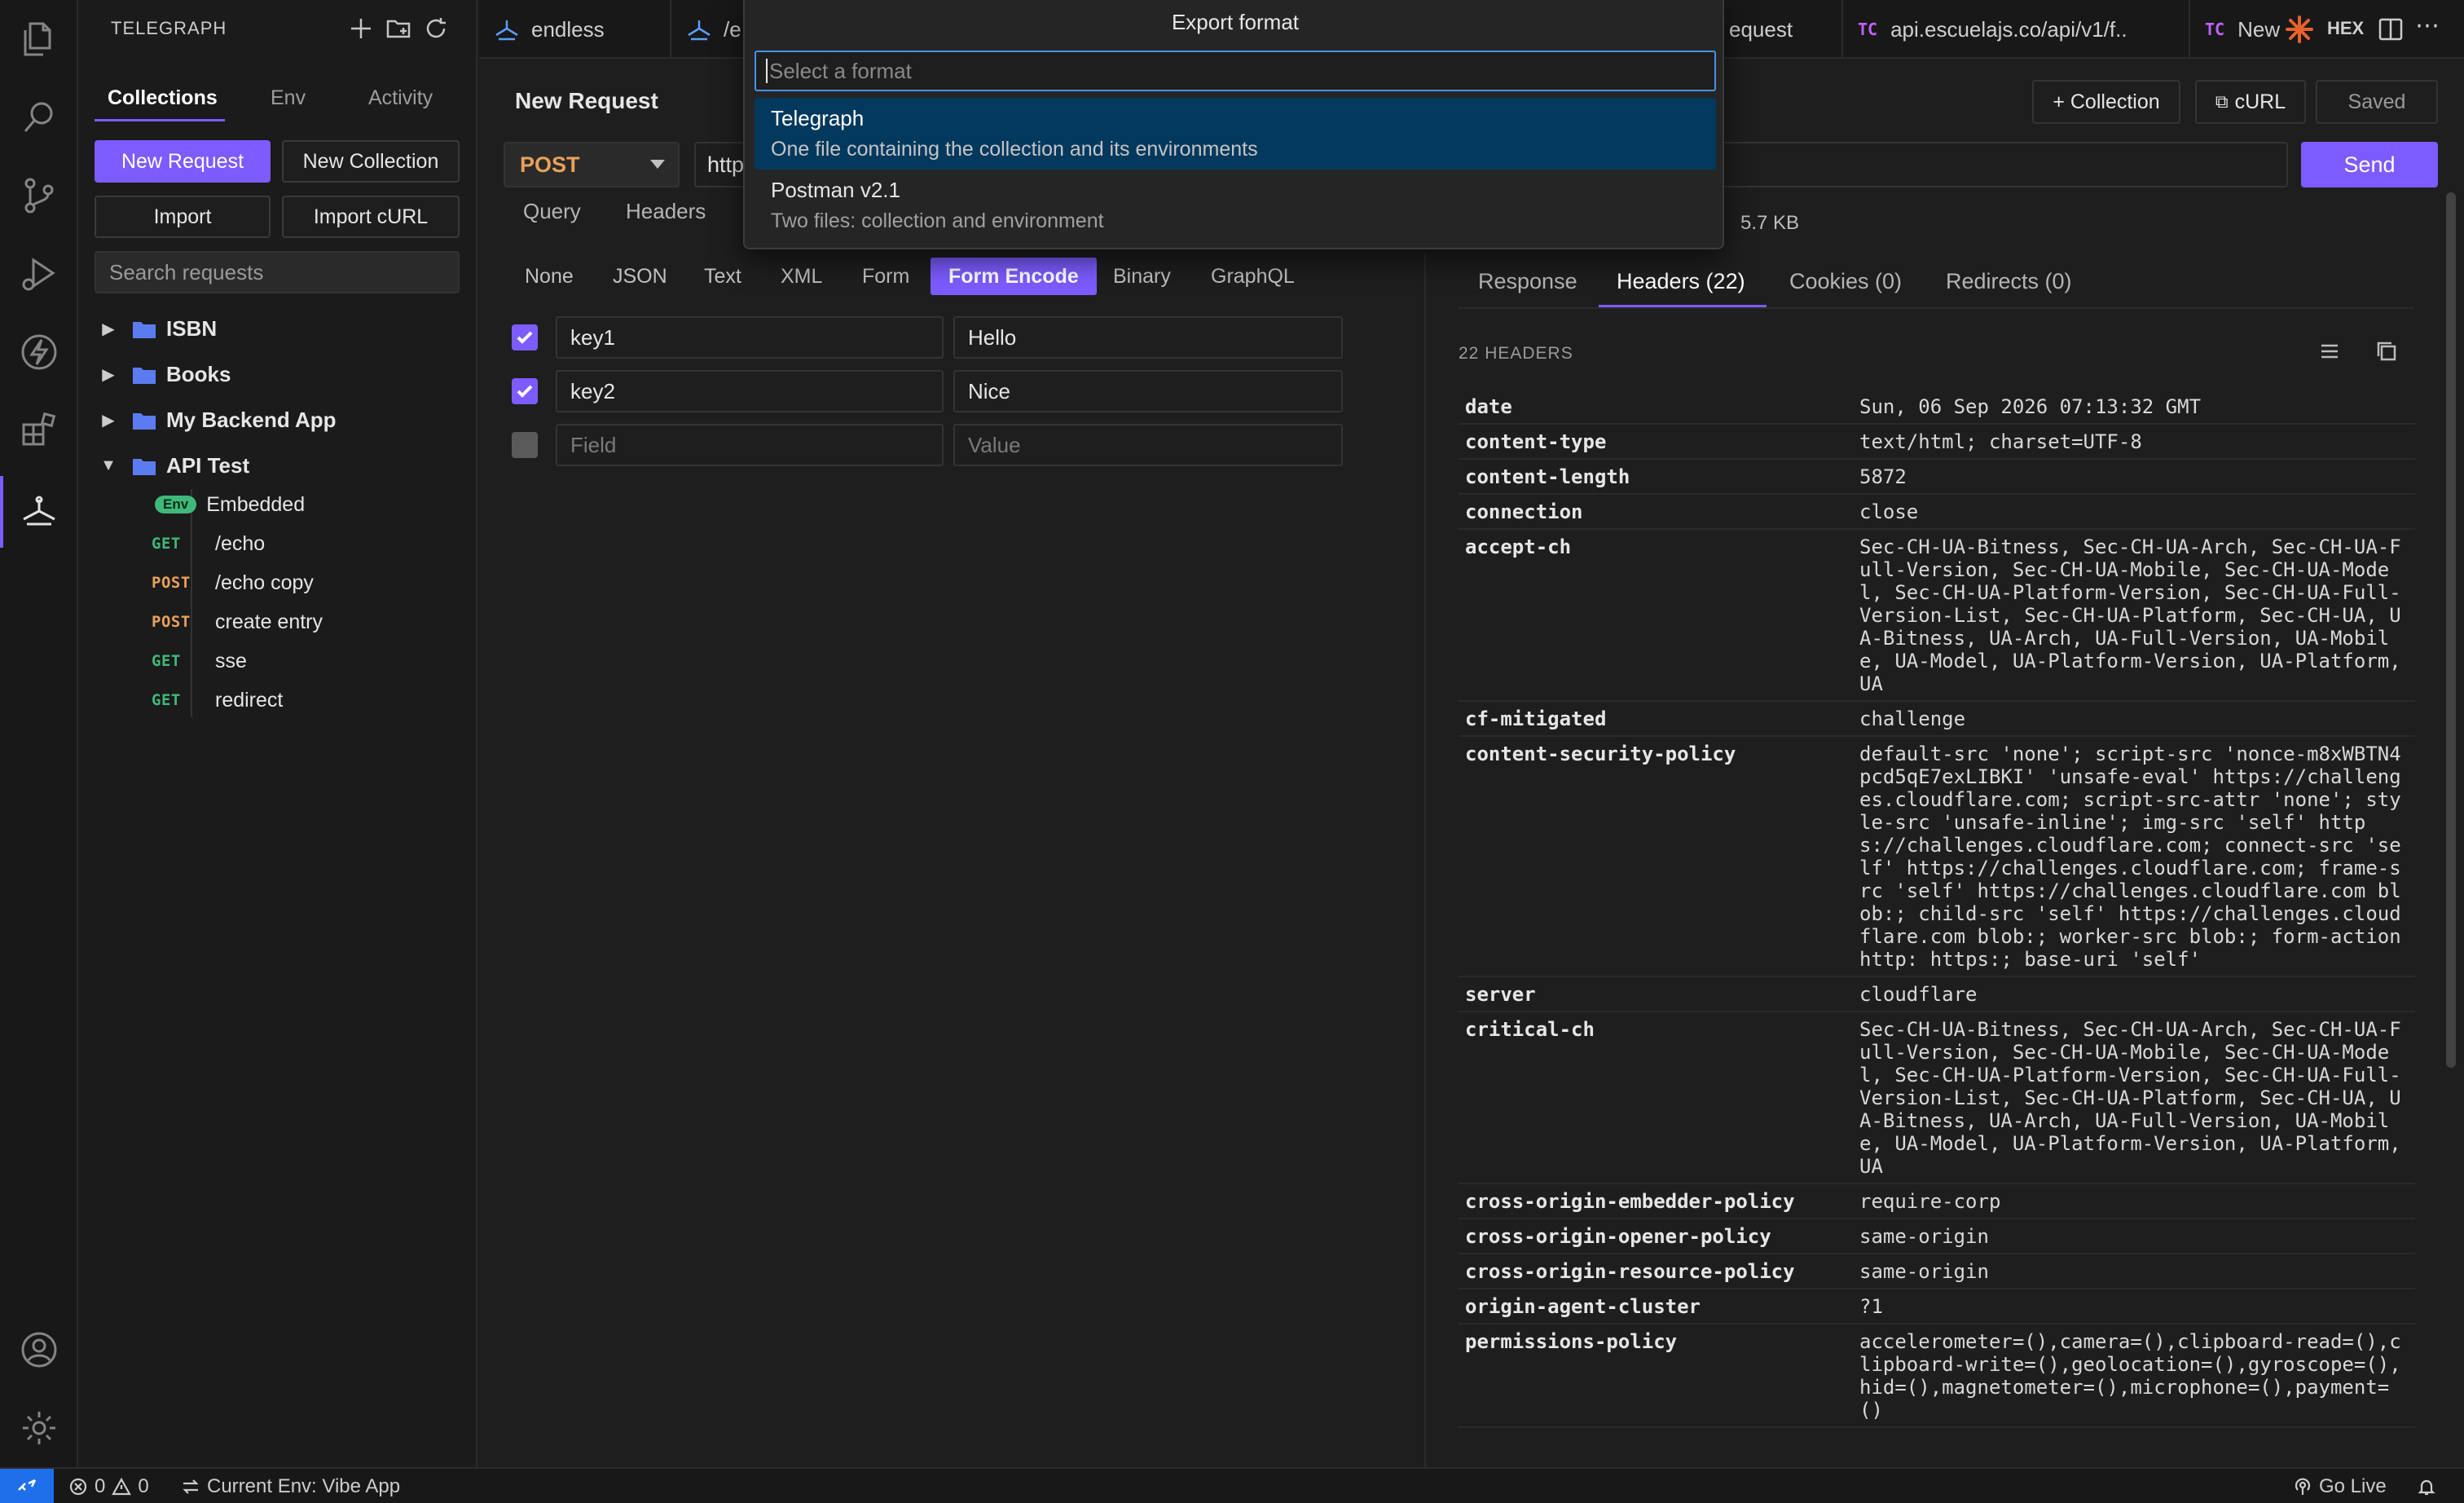  I want to click on body-type-none: None, so click(549, 276).